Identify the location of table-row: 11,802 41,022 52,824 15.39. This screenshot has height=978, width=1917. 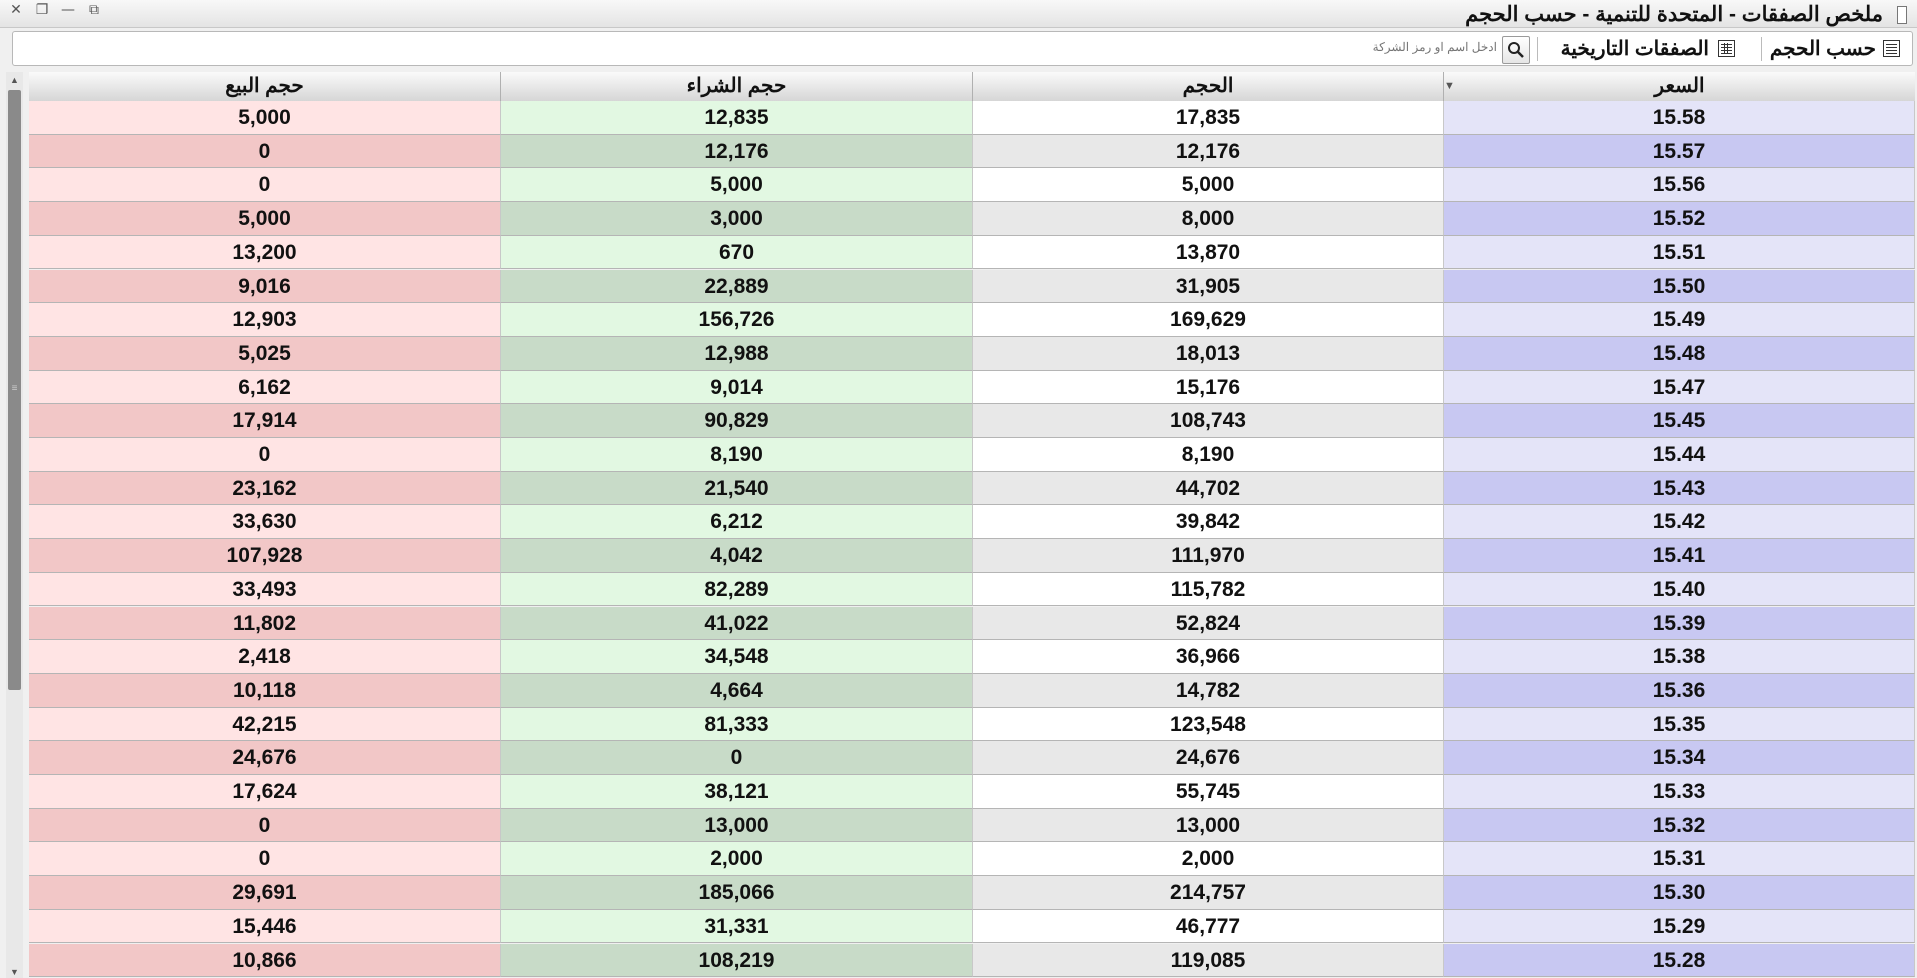
(972, 623).